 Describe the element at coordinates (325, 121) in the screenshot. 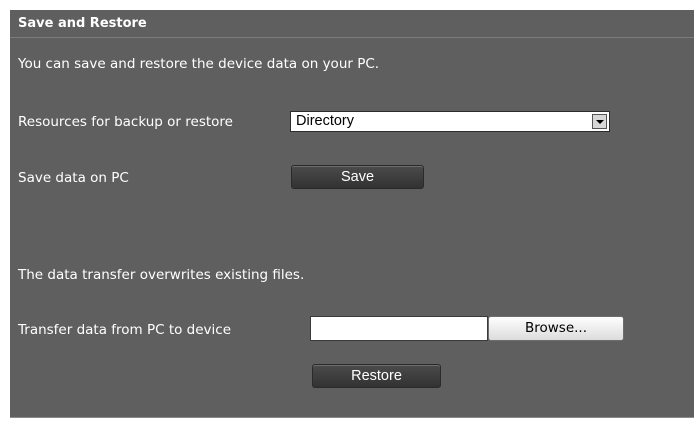

I see `resources-selected-value: Directory` at that location.